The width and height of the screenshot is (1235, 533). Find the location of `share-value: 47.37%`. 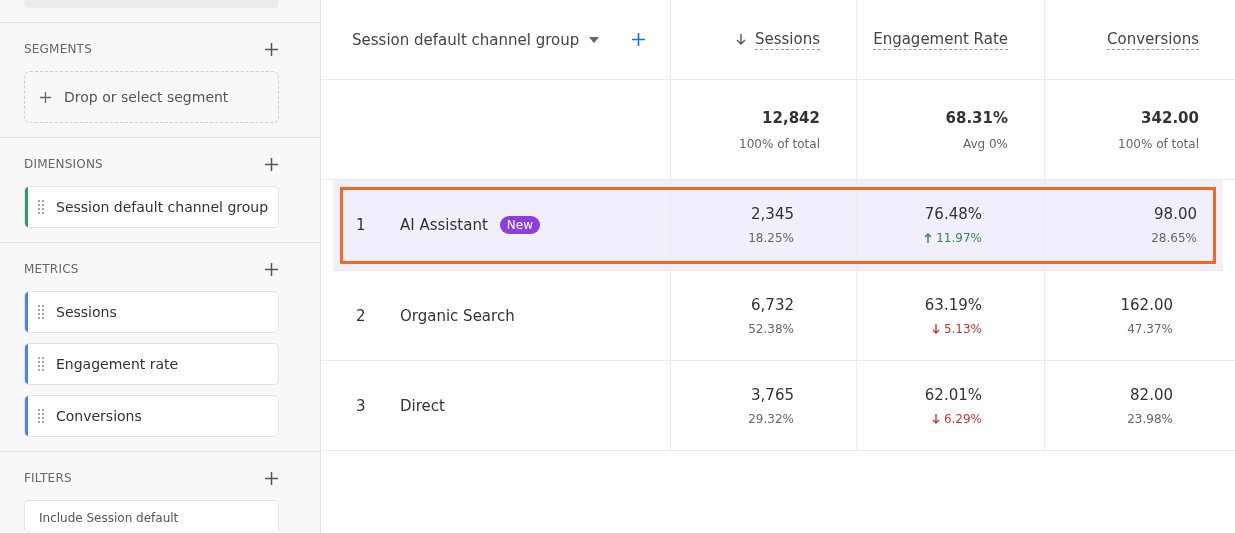

share-value: 47.37% is located at coordinates (1150, 328).